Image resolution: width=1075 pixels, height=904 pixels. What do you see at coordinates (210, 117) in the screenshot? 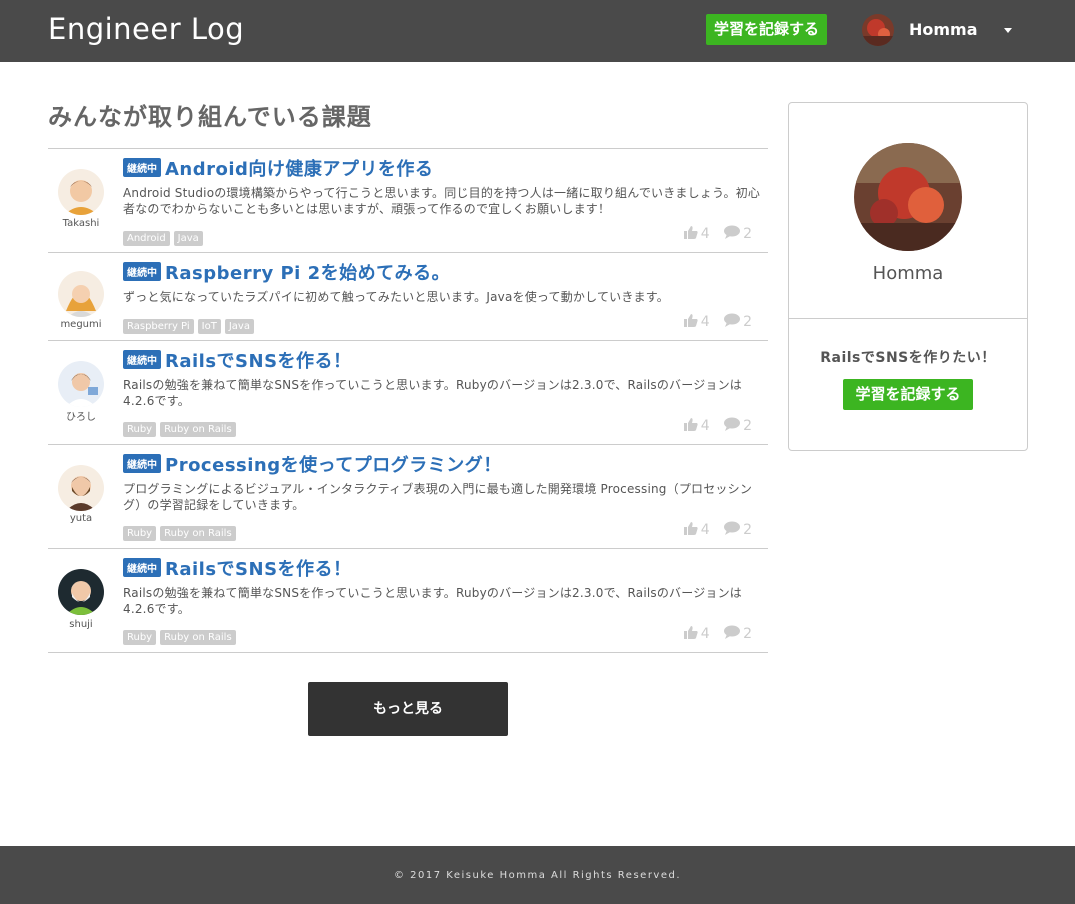
I see `page-title: みんなが取り組んでいる課題` at bounding box center [210, 117].